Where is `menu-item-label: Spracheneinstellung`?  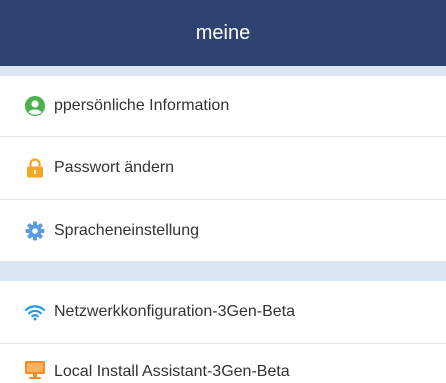 menu-item-label: Spracheneinstellung is located at coordinates (126, 230).